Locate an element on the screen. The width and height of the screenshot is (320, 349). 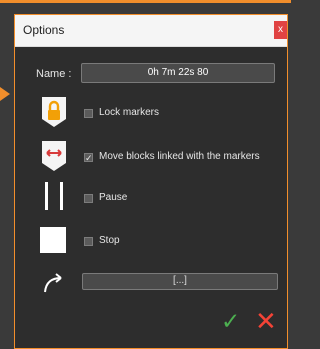
dialog-title: Options is located at coordinates (44, 30).